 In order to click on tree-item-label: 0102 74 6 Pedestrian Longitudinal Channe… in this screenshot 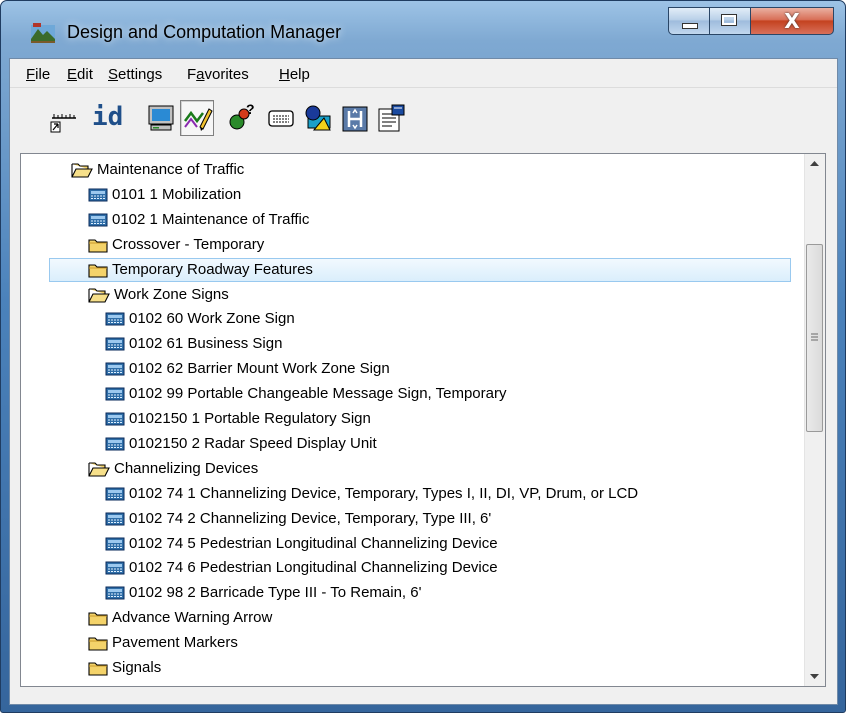, I will do `click(313, 568)`.